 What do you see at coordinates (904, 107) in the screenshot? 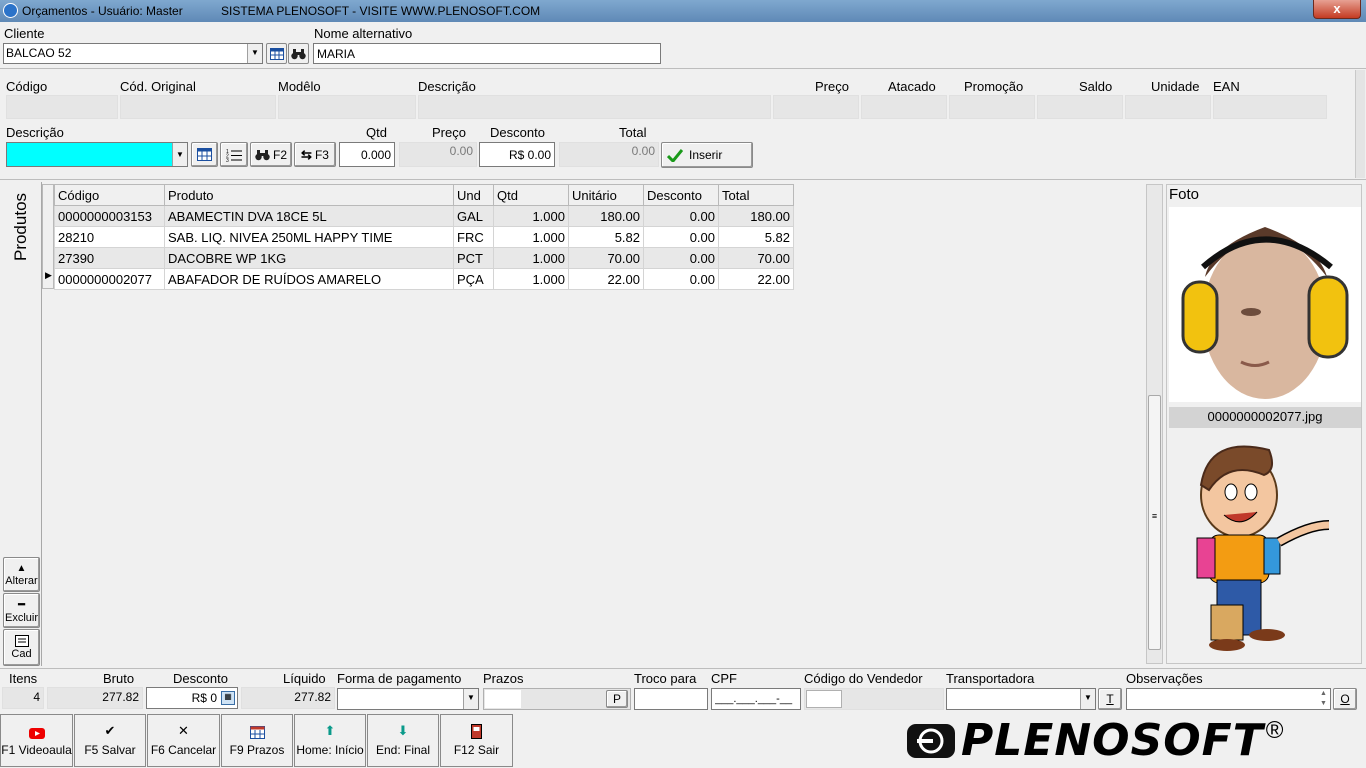
I see `info-atacado-value` at bounding box center [904, 107].